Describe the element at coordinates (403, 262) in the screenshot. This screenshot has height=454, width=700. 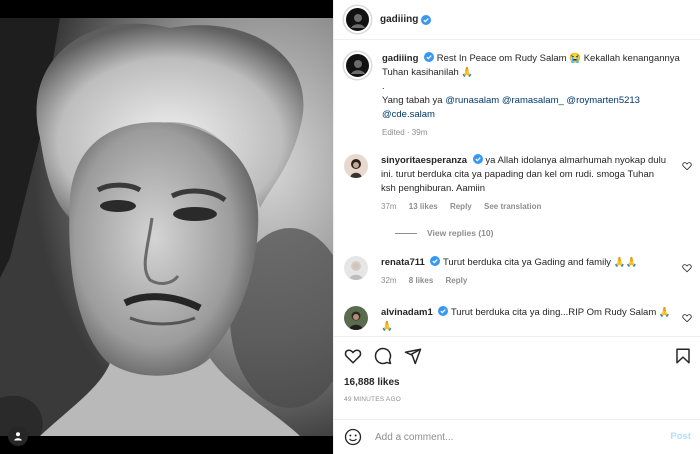
I see `comment-username: renata711` at that location.